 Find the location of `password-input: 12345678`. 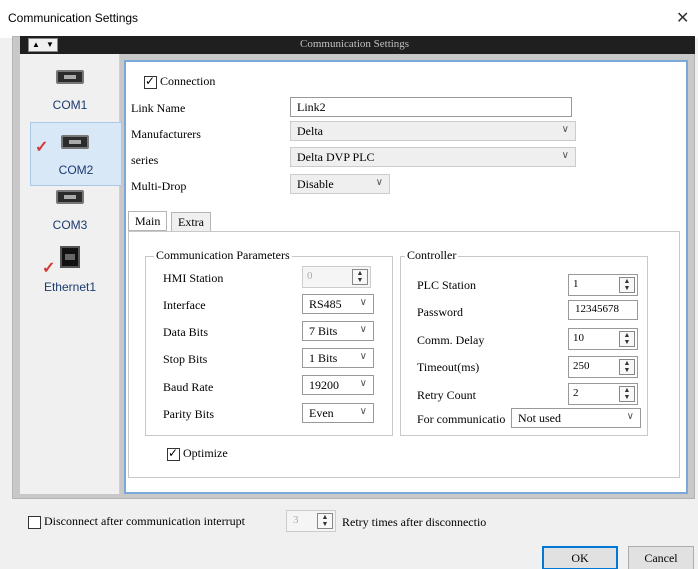

password-input: 12345678 is located at coordinates (603, 310).